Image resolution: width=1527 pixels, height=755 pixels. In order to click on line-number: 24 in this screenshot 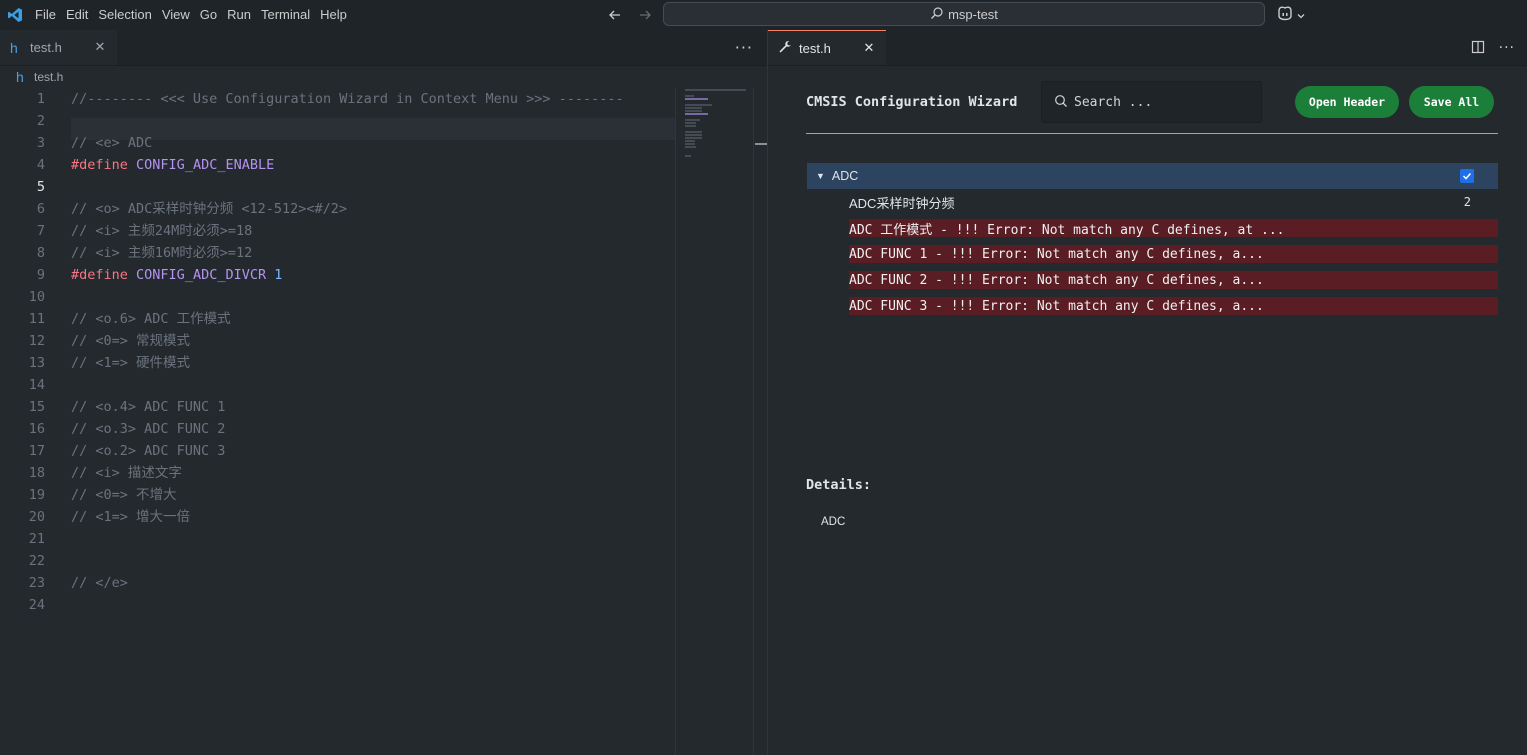, I will do `click(36, 605)`.